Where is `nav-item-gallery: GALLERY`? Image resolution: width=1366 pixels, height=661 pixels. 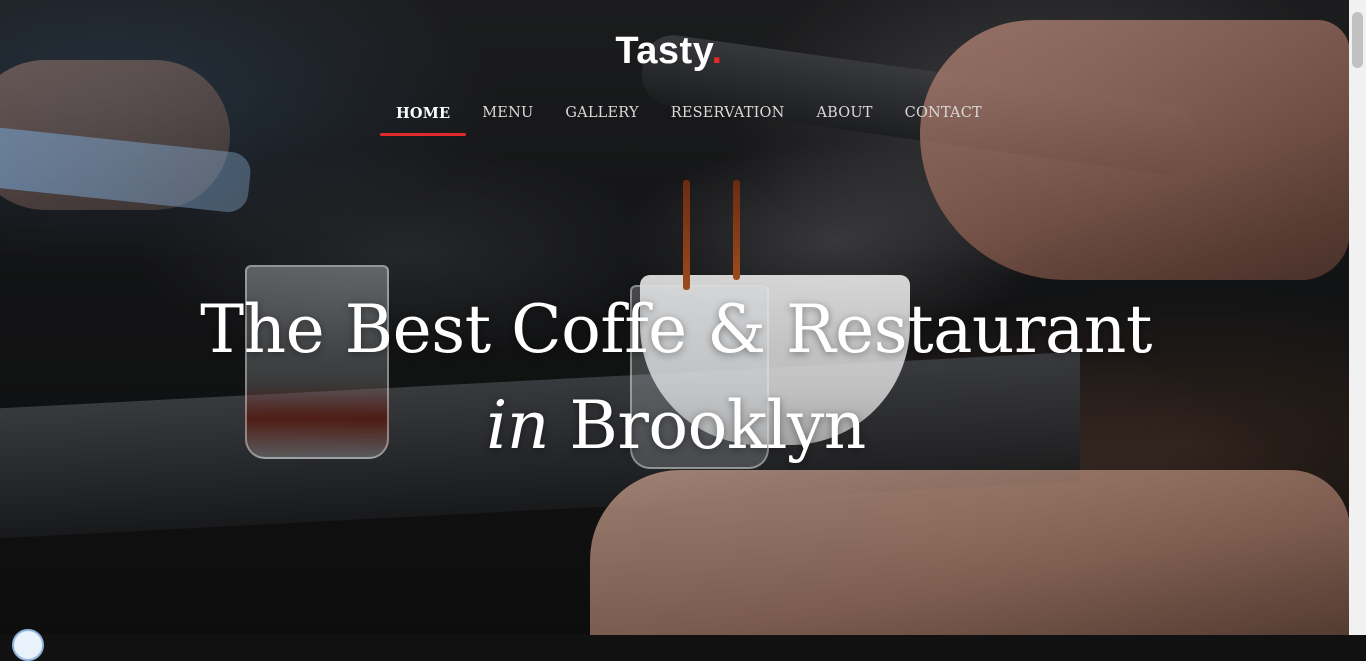
nav-item-gallery: GALLERY is located at coordinates (601, 120).